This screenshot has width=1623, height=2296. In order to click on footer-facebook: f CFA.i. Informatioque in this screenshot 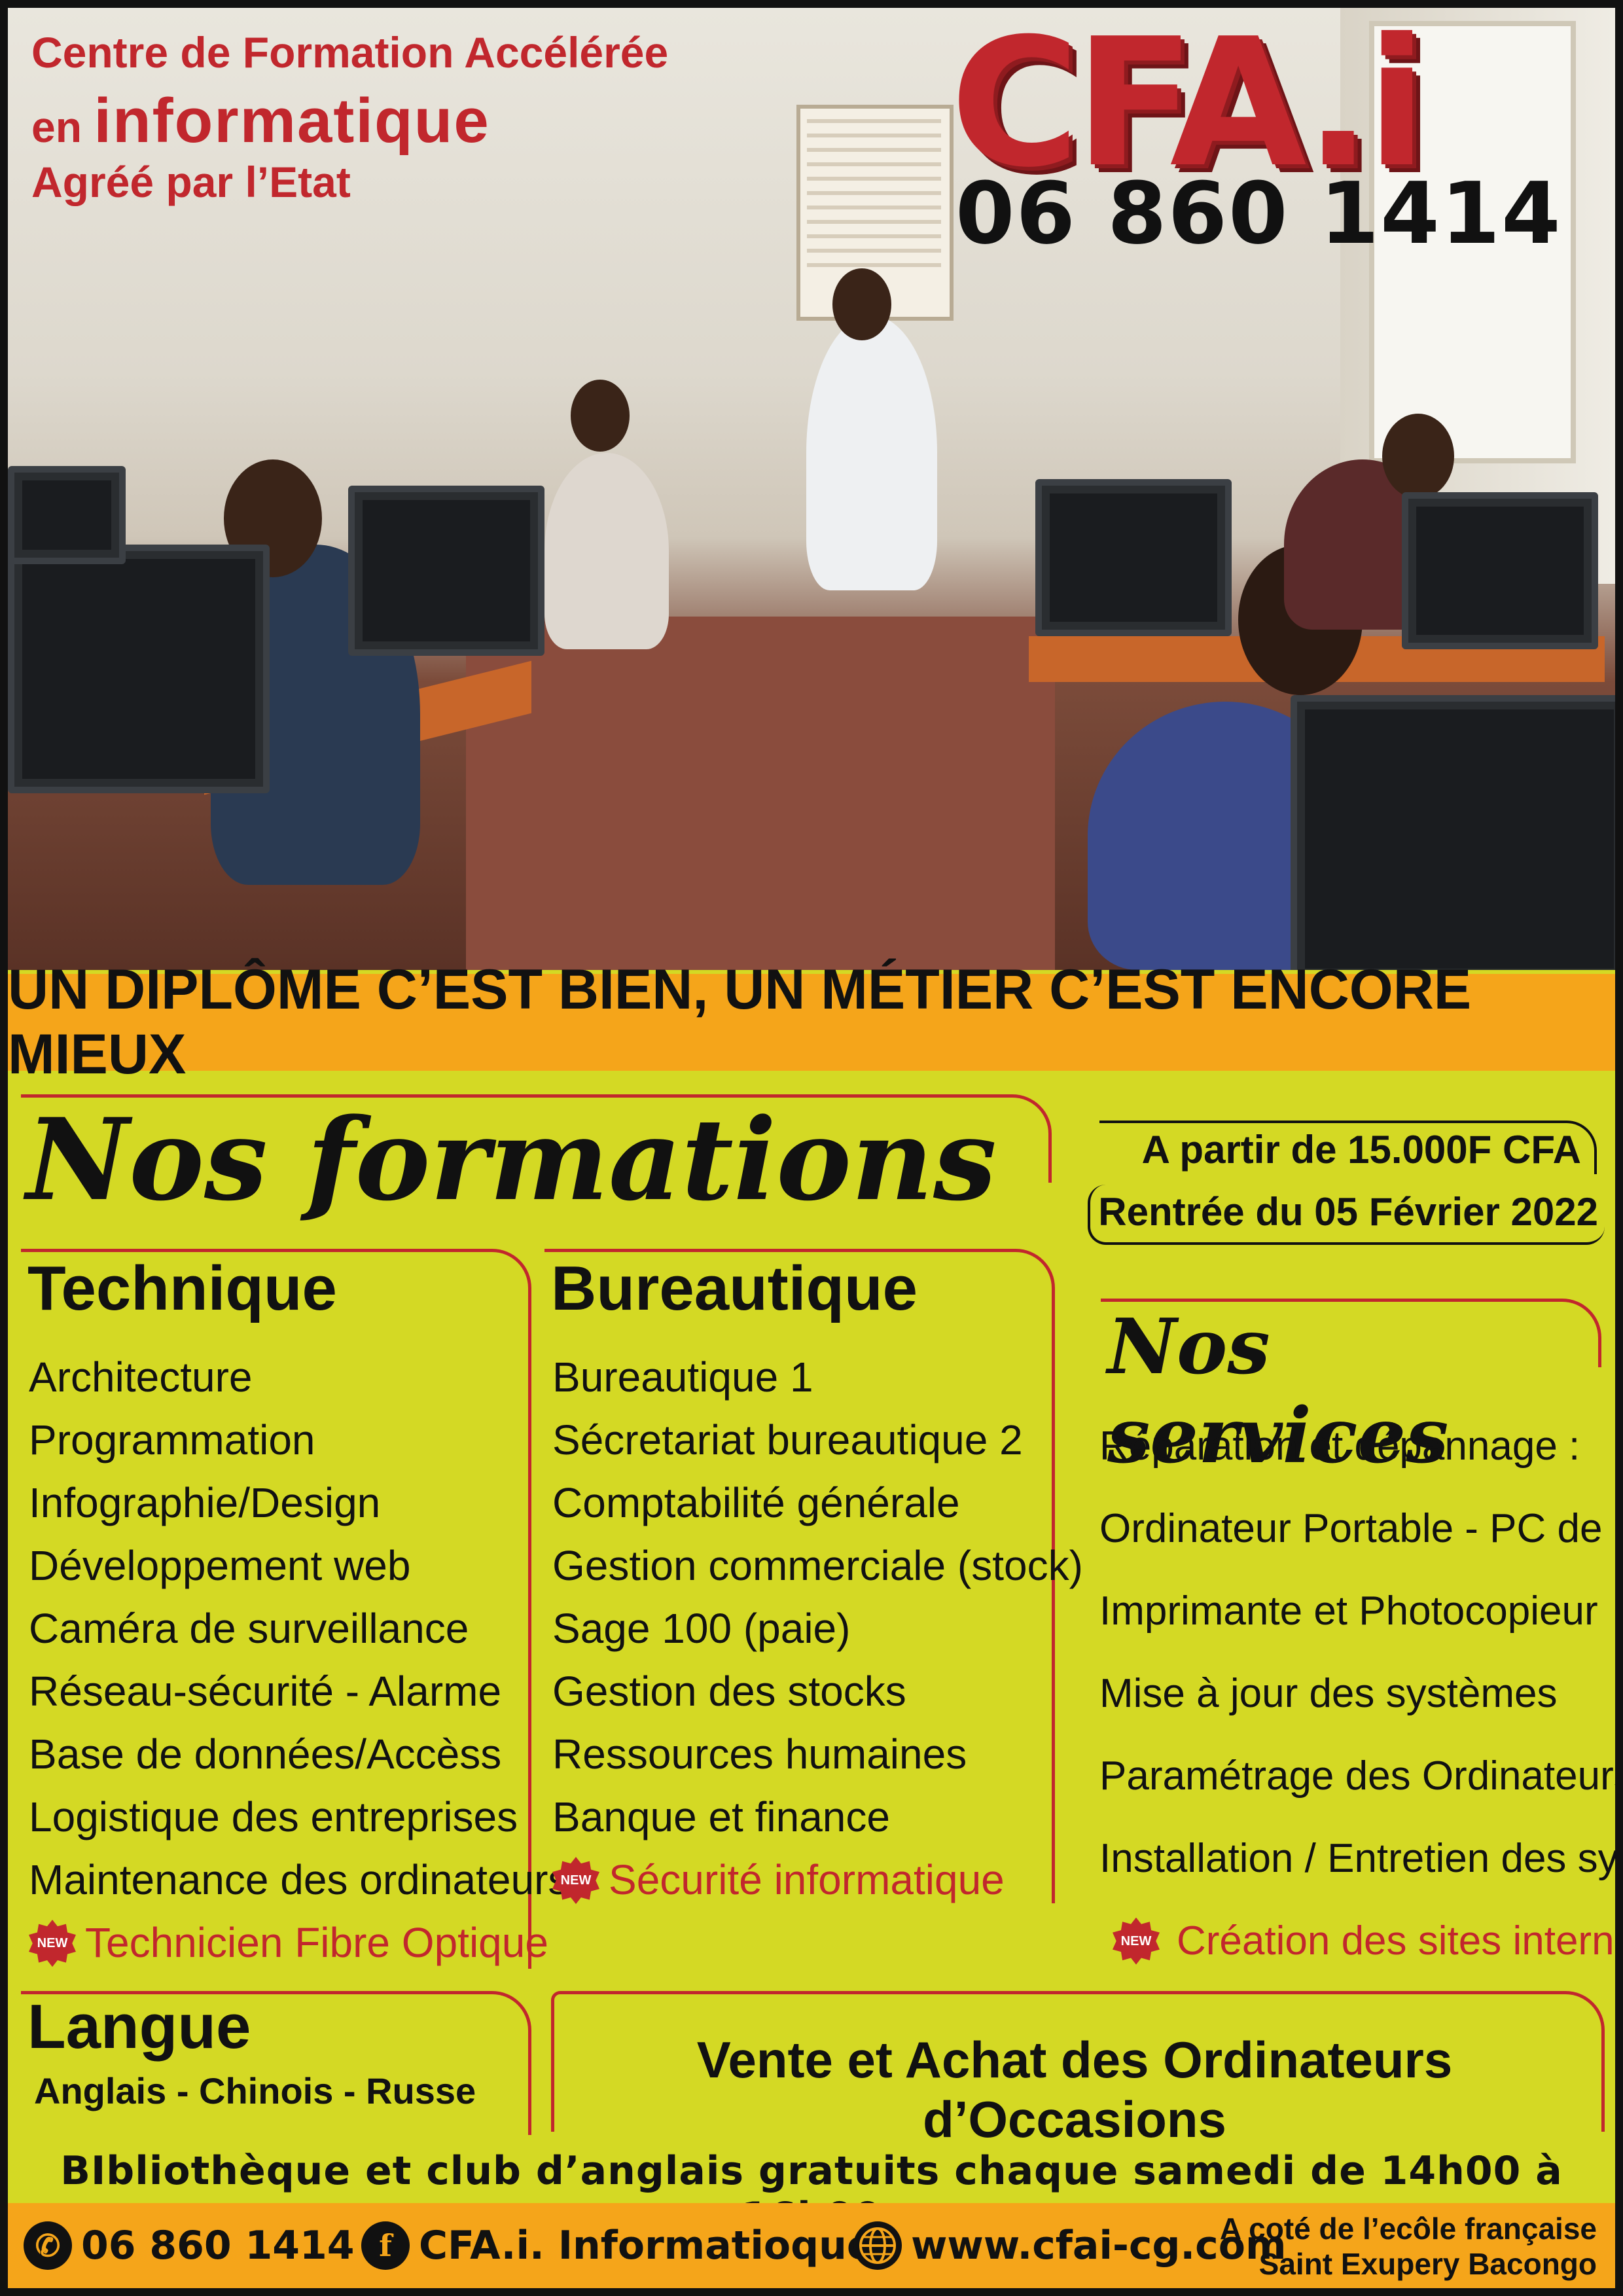, I will do `click(618, 2245)`.